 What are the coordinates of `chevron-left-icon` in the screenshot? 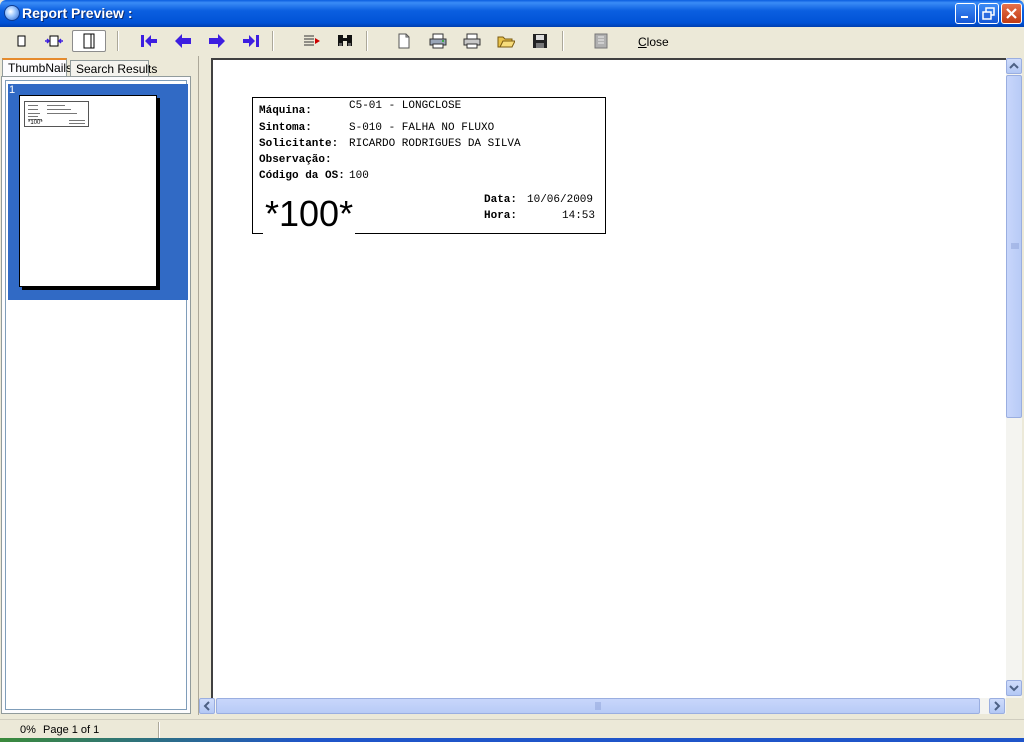 It's located at (206, 706).